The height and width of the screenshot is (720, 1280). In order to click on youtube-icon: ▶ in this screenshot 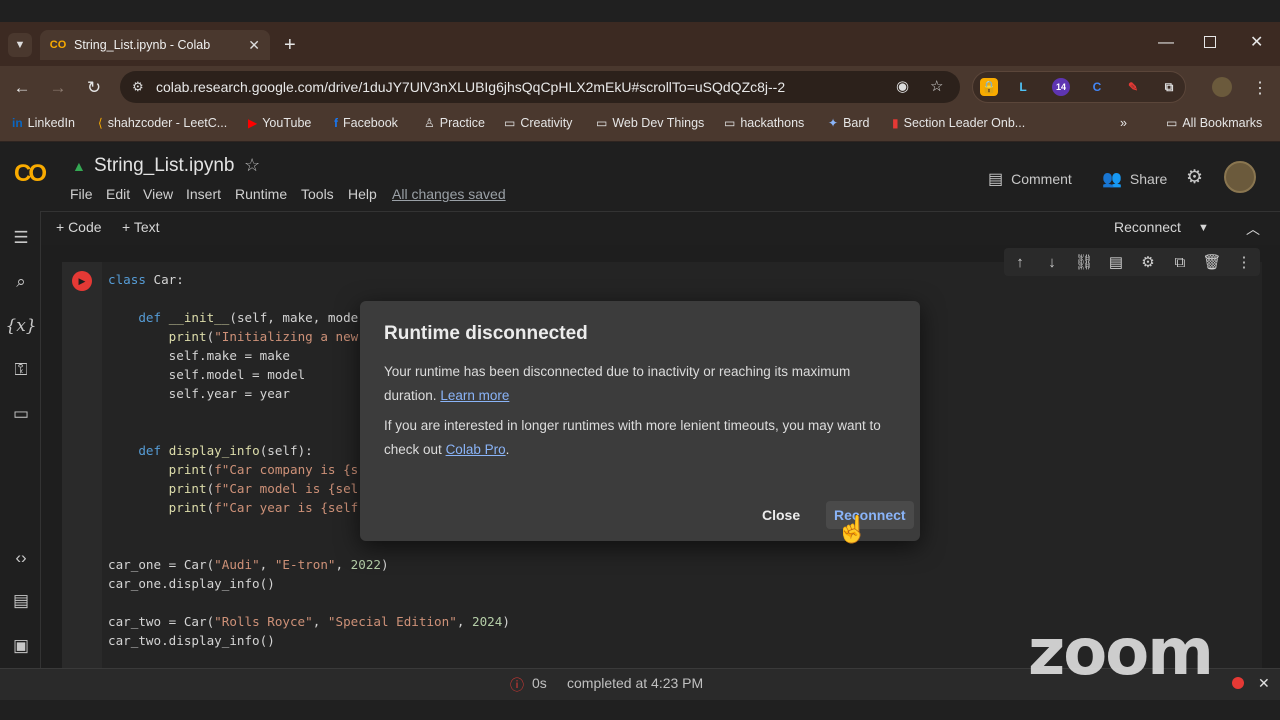, I will do `click(253, 123)`.